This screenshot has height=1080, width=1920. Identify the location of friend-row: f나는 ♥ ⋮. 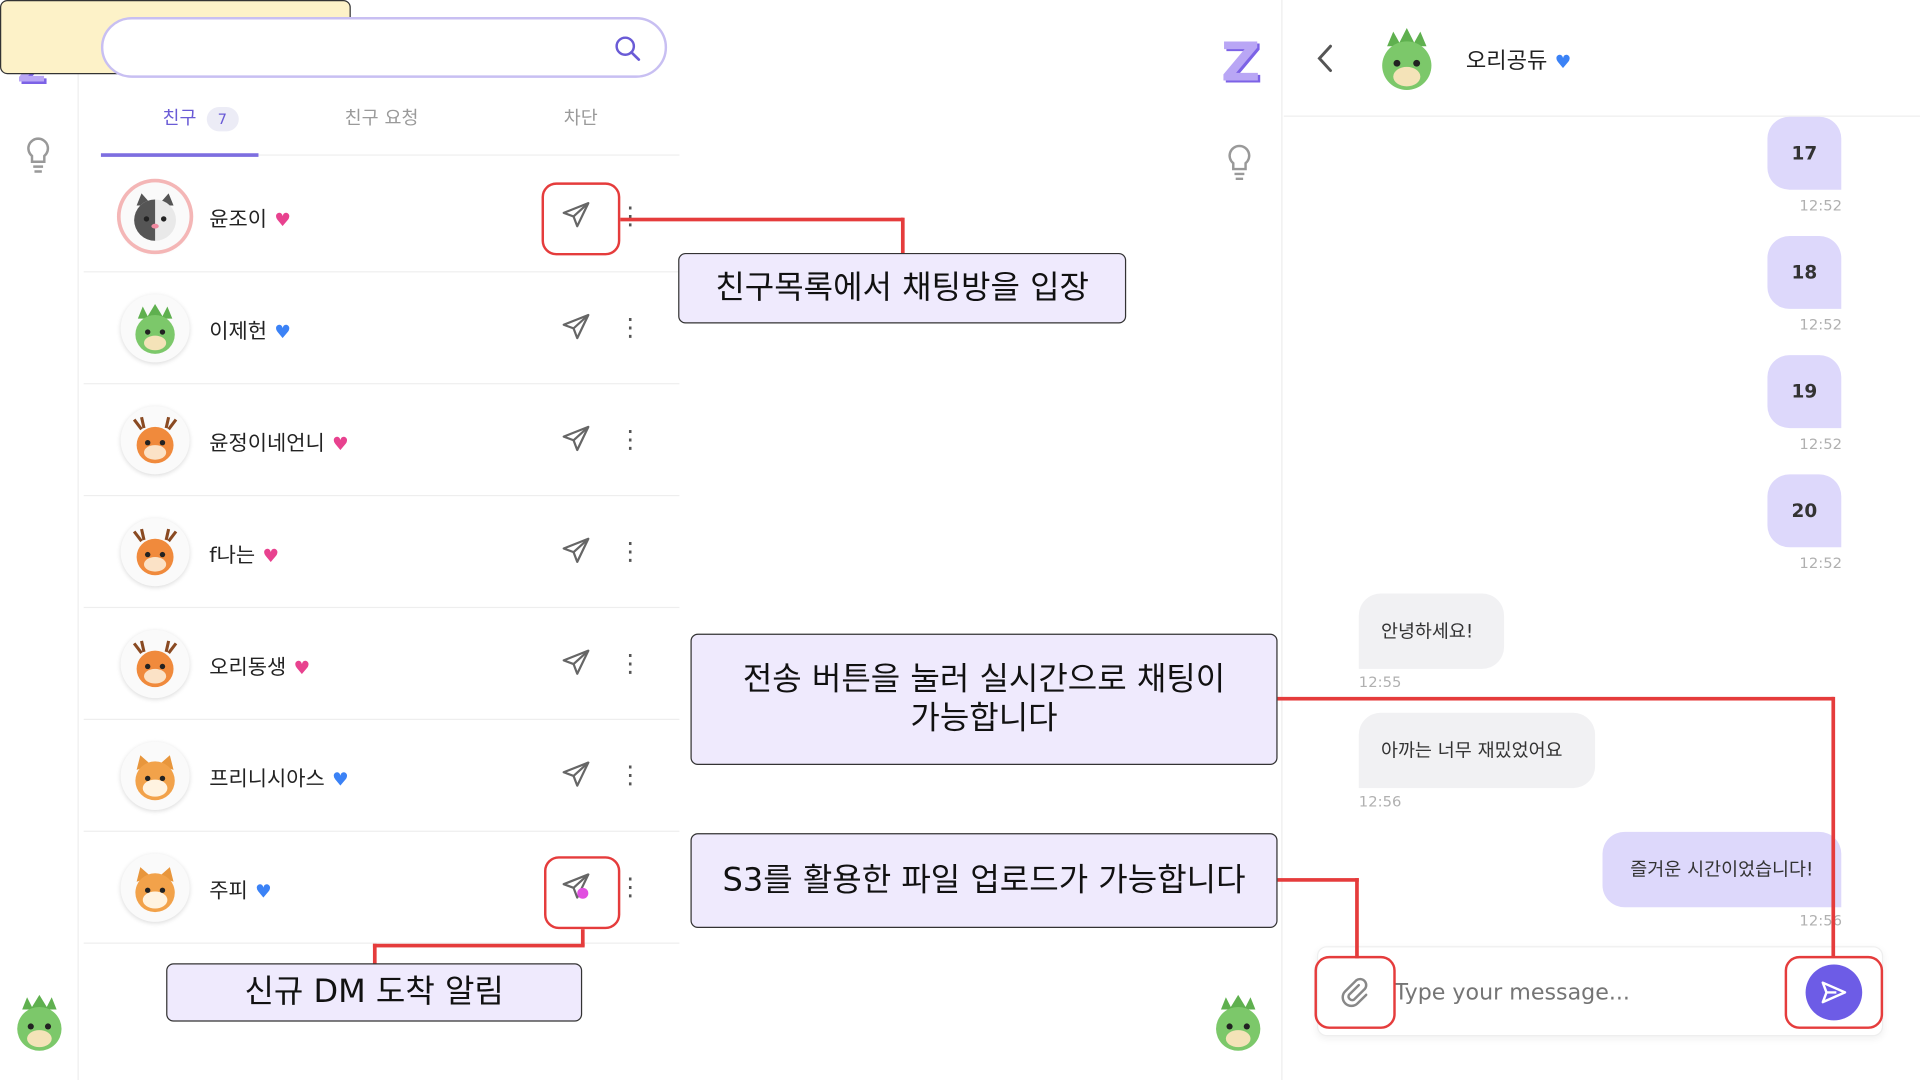
(381, 552).